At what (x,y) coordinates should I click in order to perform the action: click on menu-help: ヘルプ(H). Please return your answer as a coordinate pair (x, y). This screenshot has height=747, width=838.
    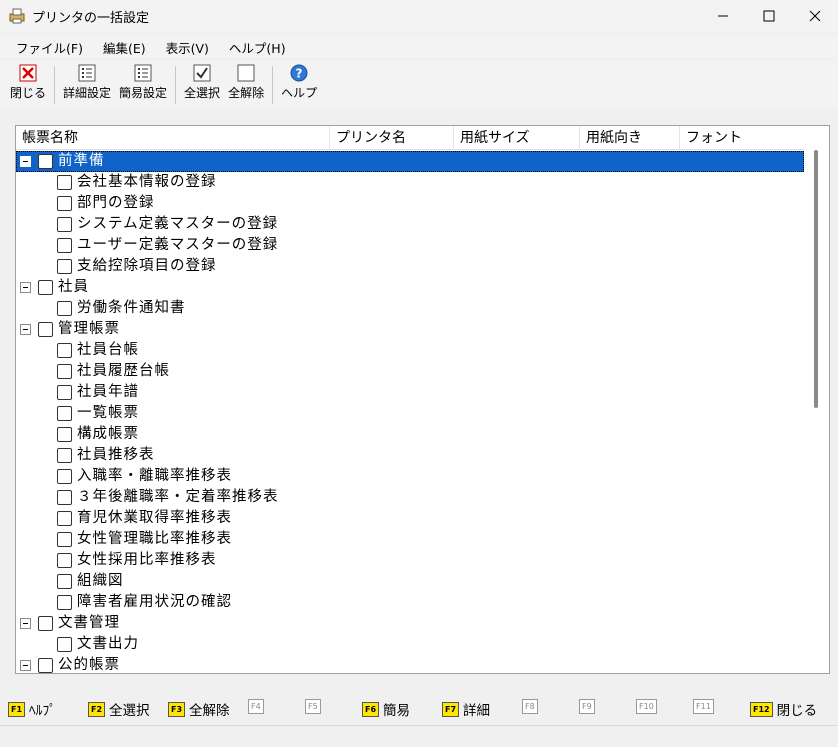
    Looking at the image, I should click on (257, 47).